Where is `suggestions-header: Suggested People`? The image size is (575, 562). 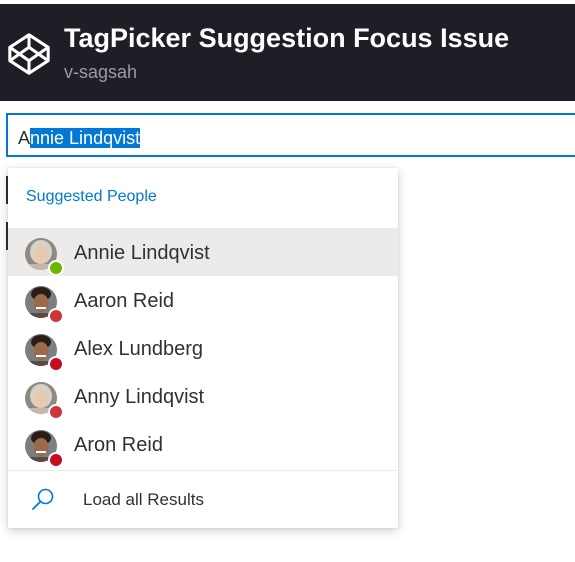 suggestions-header: Suggested People is located at coordinates (91, 196).